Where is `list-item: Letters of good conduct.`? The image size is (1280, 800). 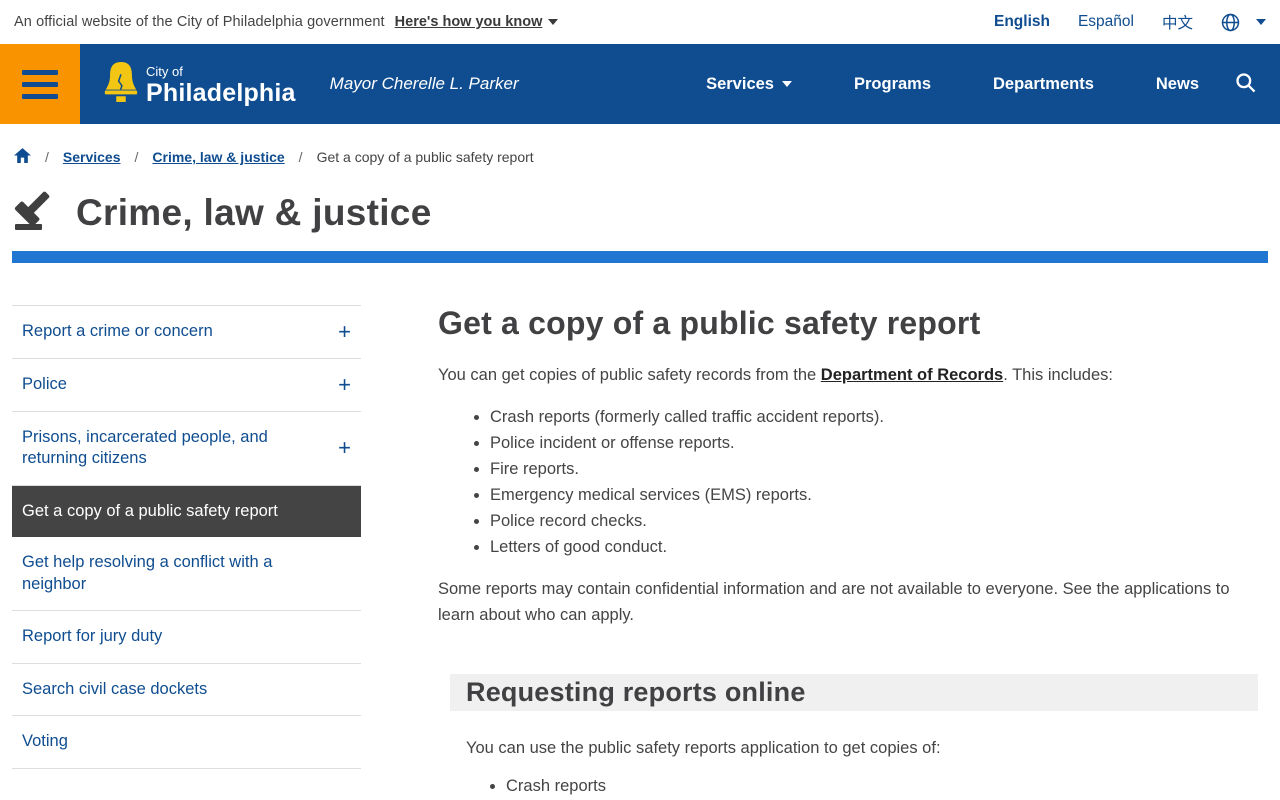
list-item: Letters of good conduct. is located at coordinates (874, 547).